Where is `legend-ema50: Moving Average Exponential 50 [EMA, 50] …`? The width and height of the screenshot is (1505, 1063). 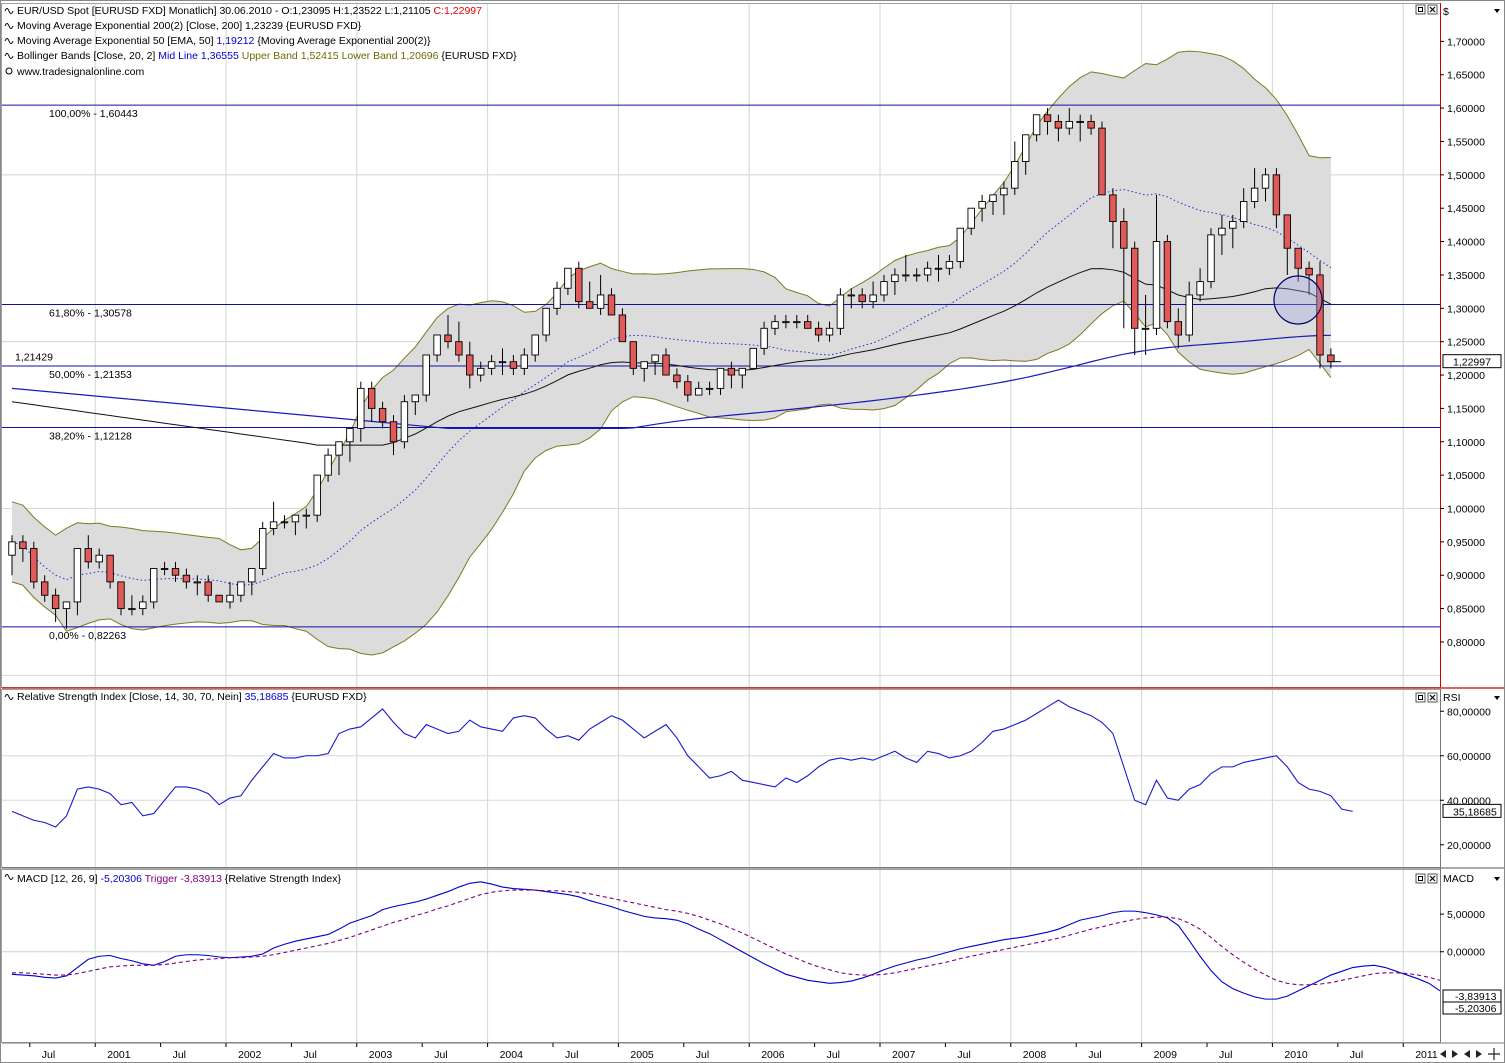 legend-ema50: Moving Average Exponential 50 [EMA, 50] … is located at coordinates (224, 41).